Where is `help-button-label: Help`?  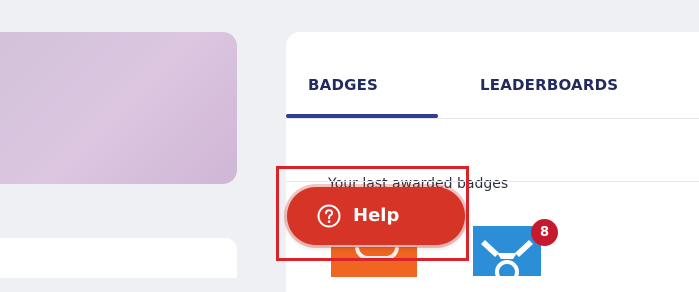 help-button-label: Help is located at coordinates (376, 215).